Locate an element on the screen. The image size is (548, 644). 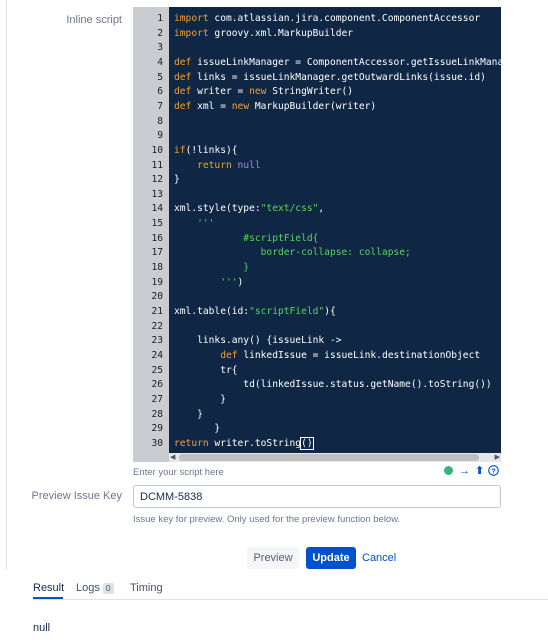
code-token: groovy.xml.MarkupBuilder is located at coordinates (281, 33).